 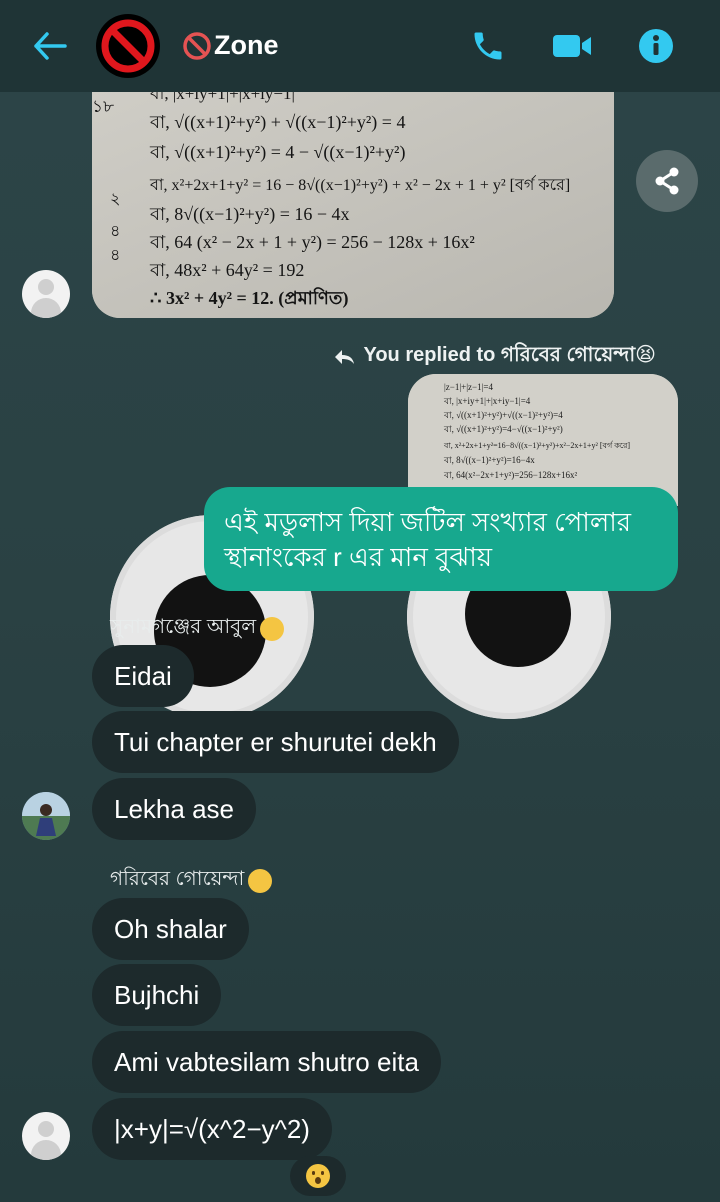 I want to click on back-button, so click(x=50, y=46).